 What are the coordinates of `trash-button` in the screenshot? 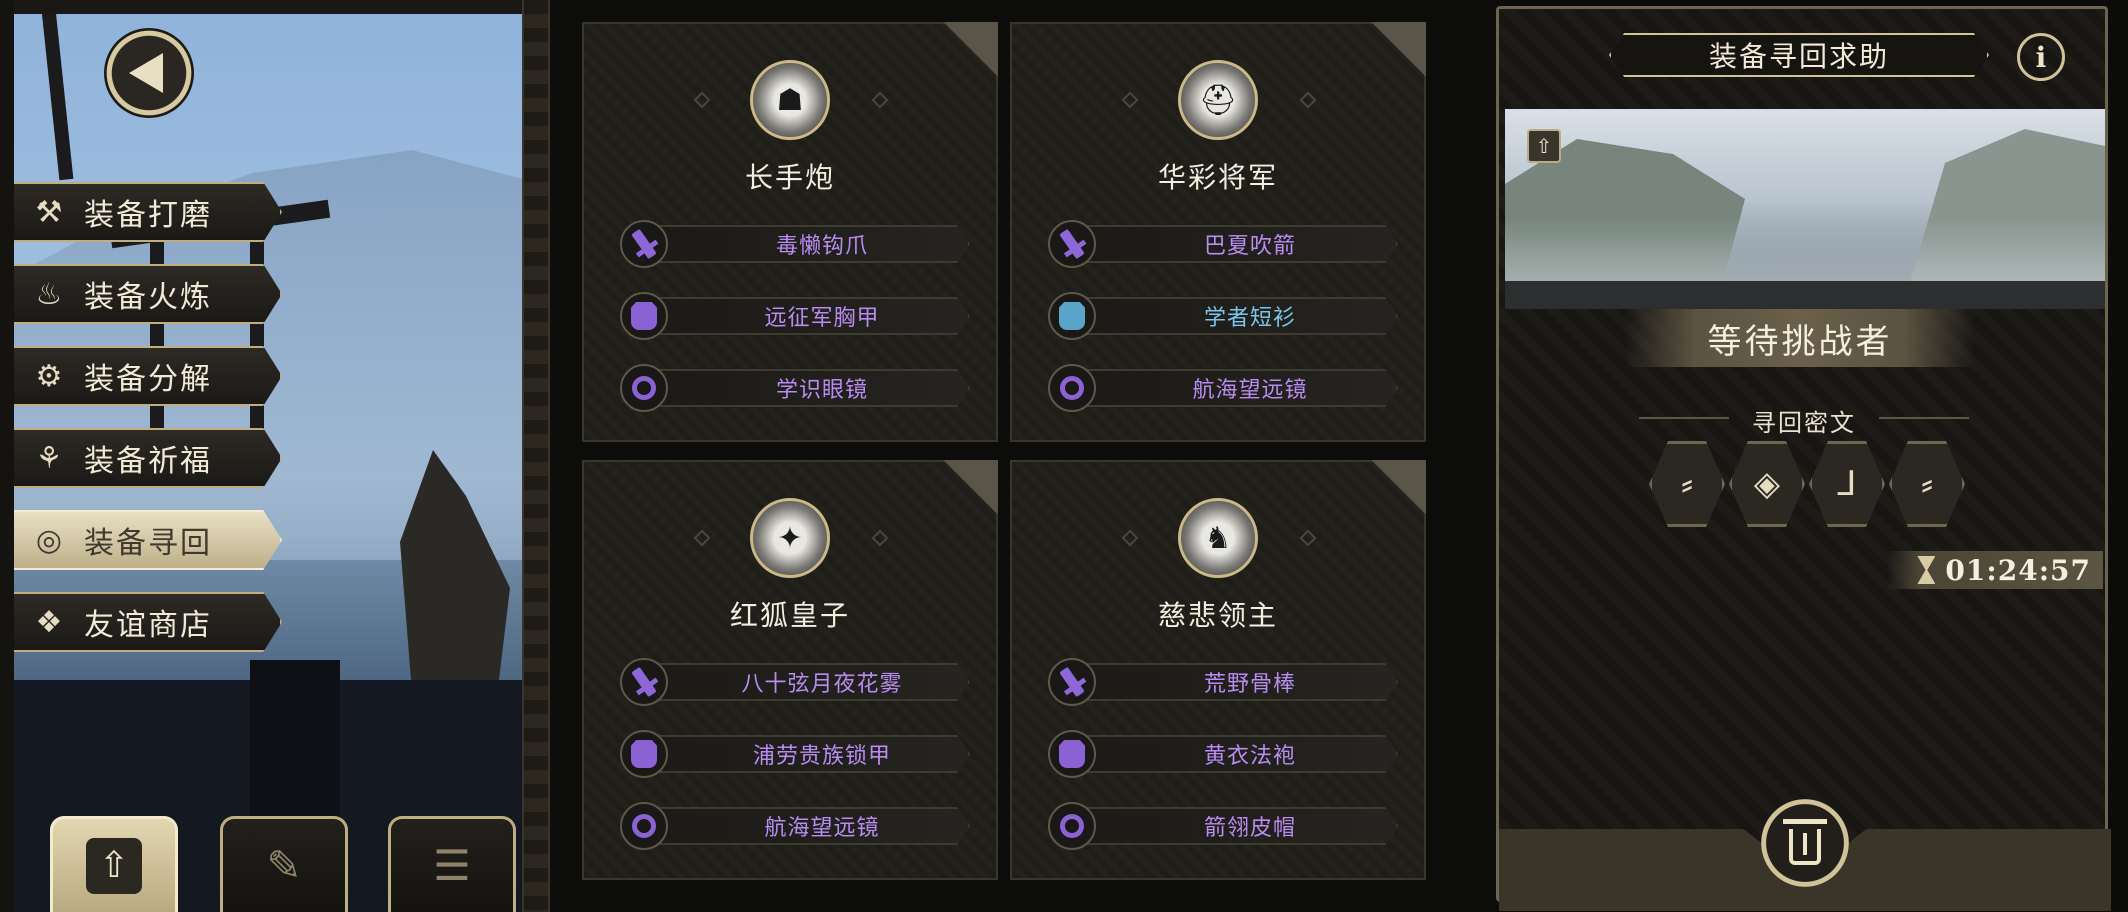 It's located at (1805, 843).